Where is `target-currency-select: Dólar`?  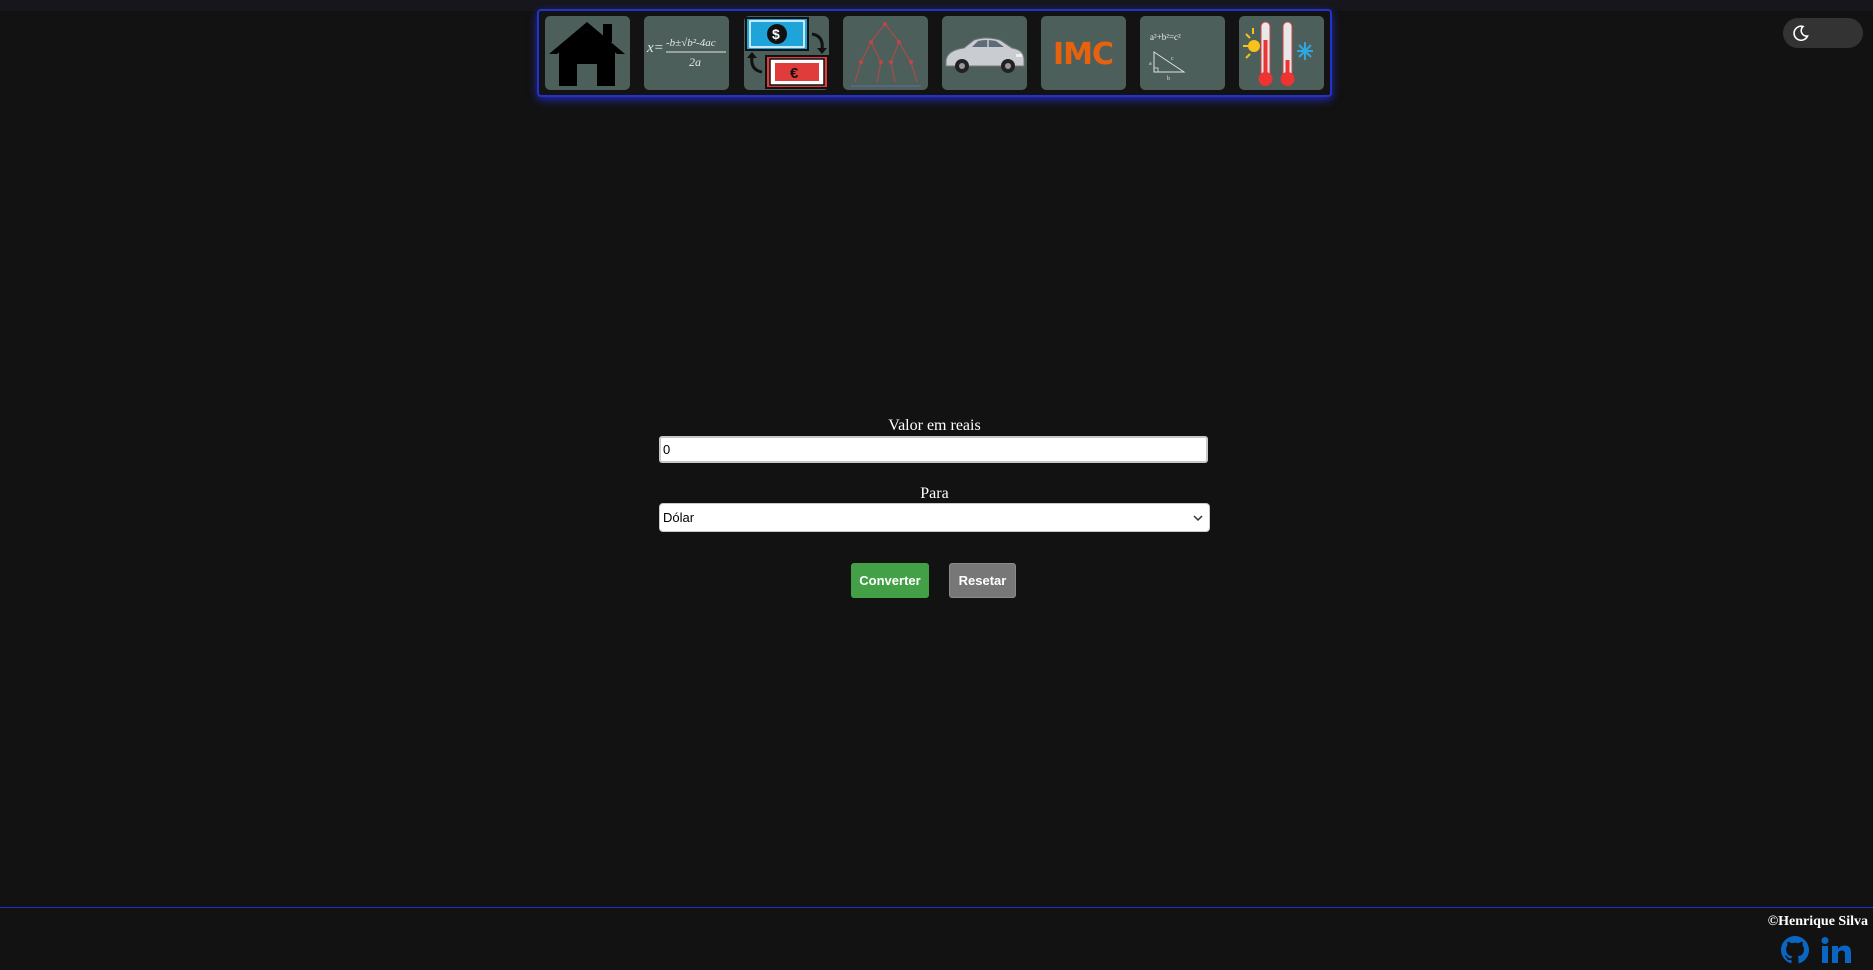
target-currency-select: Dólar is located at coordinates (934, 517).